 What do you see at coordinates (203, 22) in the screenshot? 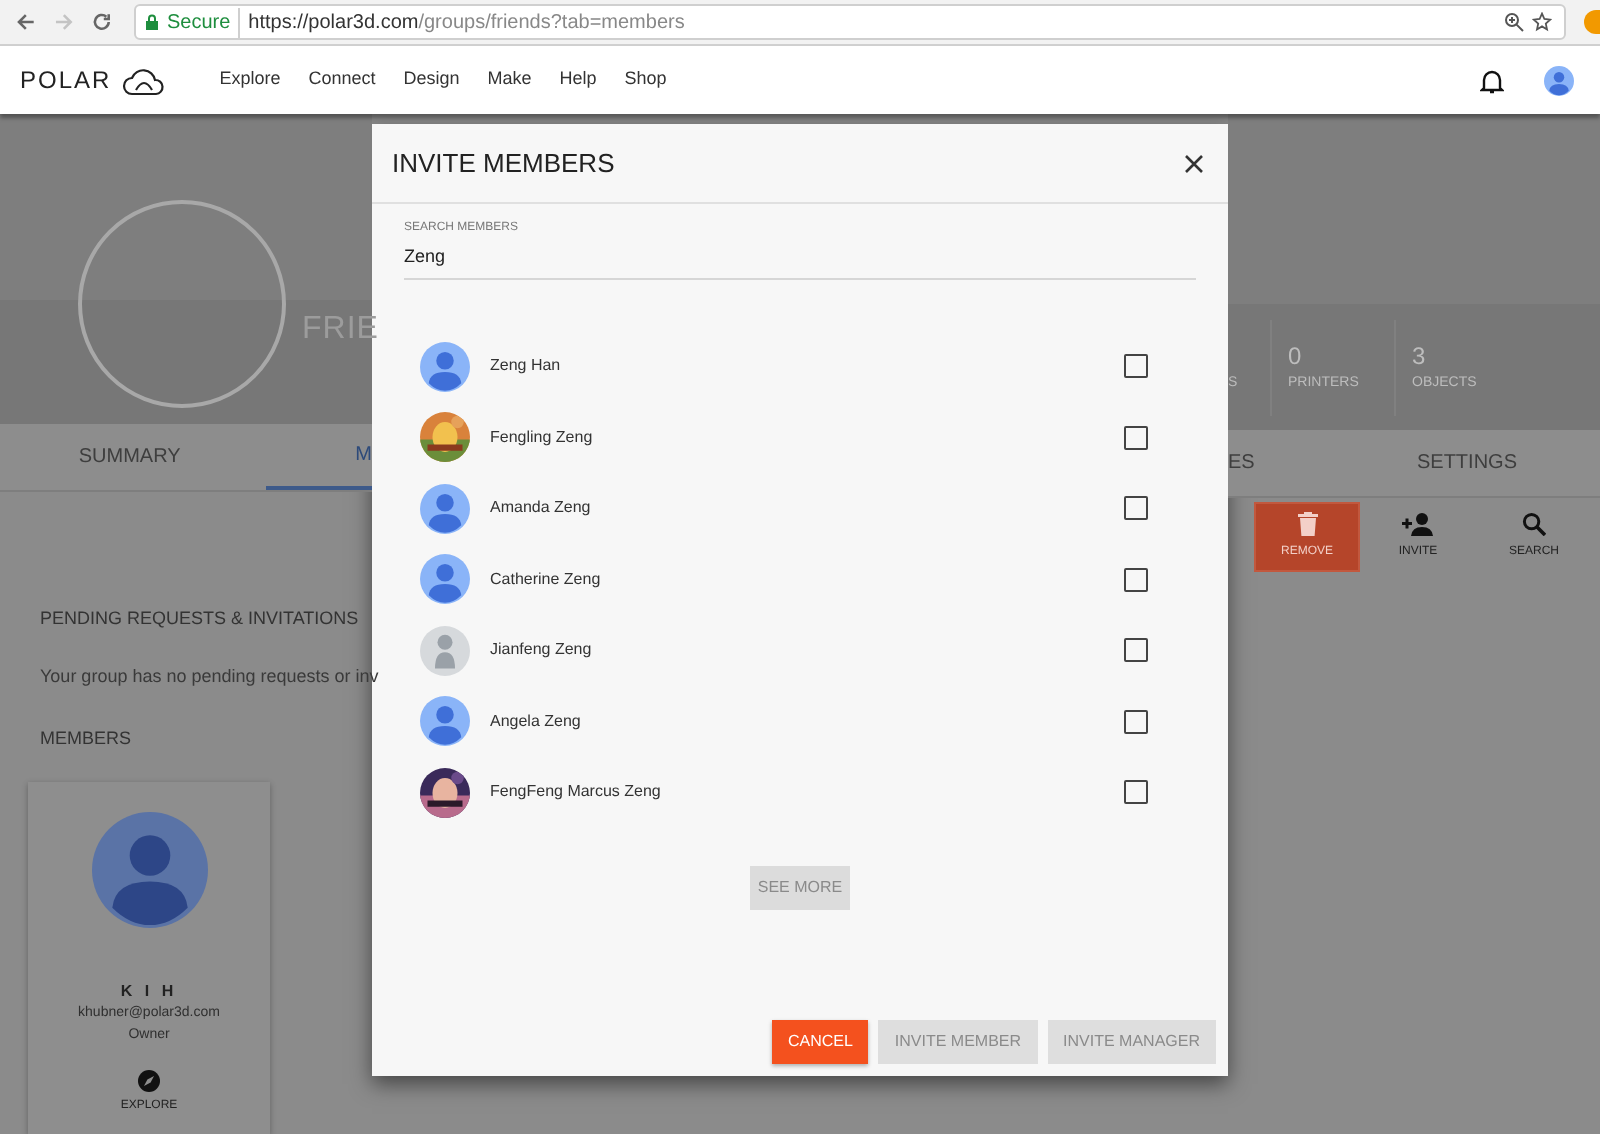
I see `secure-label: Secure` at bounding box center [203, 22].